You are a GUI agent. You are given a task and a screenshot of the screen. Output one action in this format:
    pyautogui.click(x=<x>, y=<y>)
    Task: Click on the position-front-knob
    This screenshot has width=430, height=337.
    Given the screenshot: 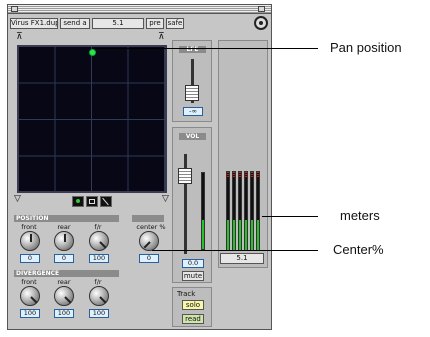 What is the action you would take?
    pyautogui.click(x=30, y=241)
    